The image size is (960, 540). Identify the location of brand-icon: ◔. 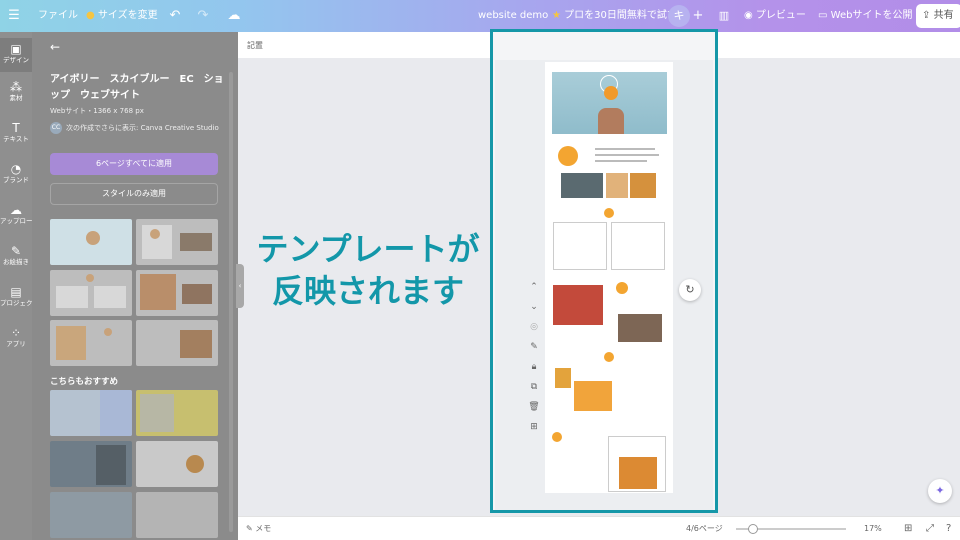
(16, 169).